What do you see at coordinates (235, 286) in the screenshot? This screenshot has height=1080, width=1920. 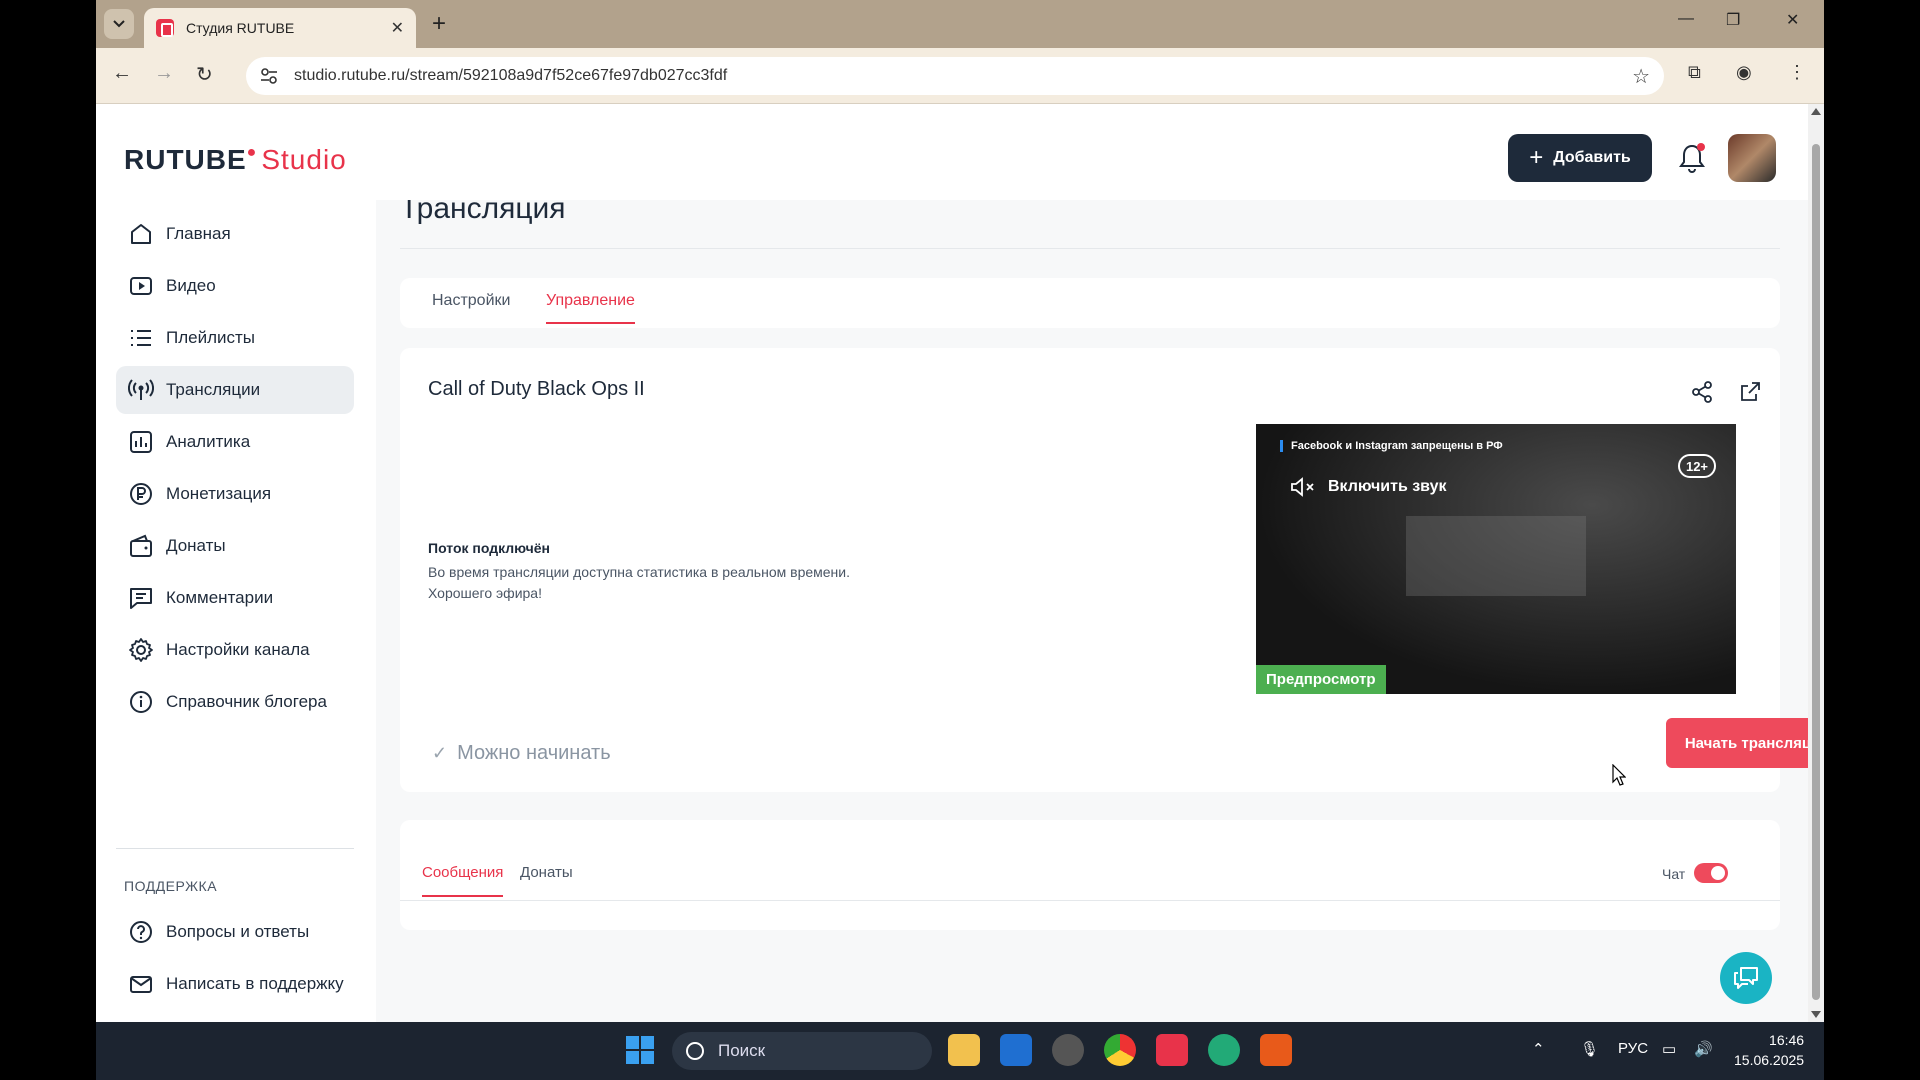 I see `sidebar-item-video: Видео` at bounding box center [235, 286].